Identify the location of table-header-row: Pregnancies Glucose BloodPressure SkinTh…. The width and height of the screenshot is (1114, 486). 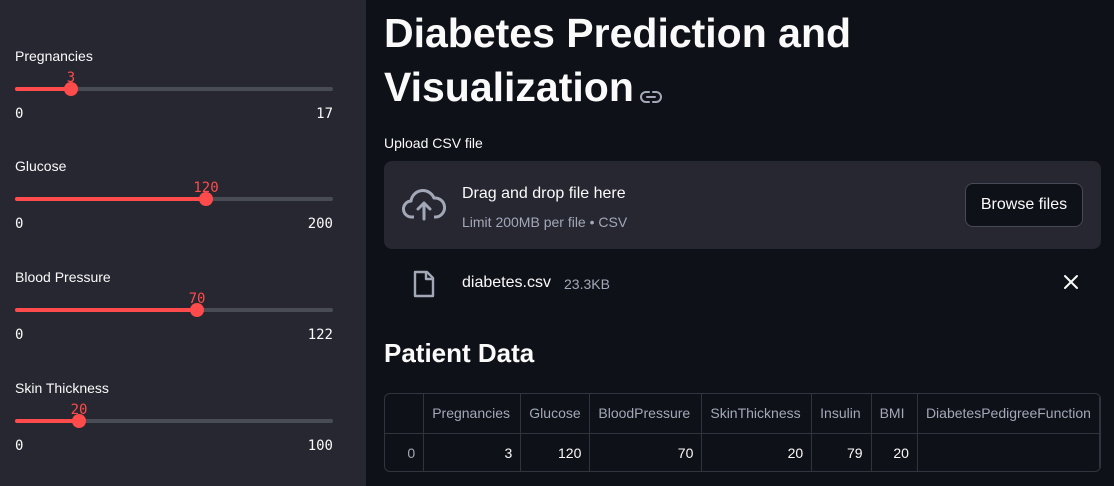
(742, 414).